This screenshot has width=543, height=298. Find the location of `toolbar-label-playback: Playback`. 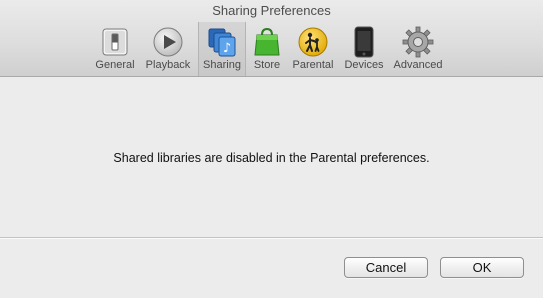

toolbar-label-playback: Playback is located at coordinates (168, 65).